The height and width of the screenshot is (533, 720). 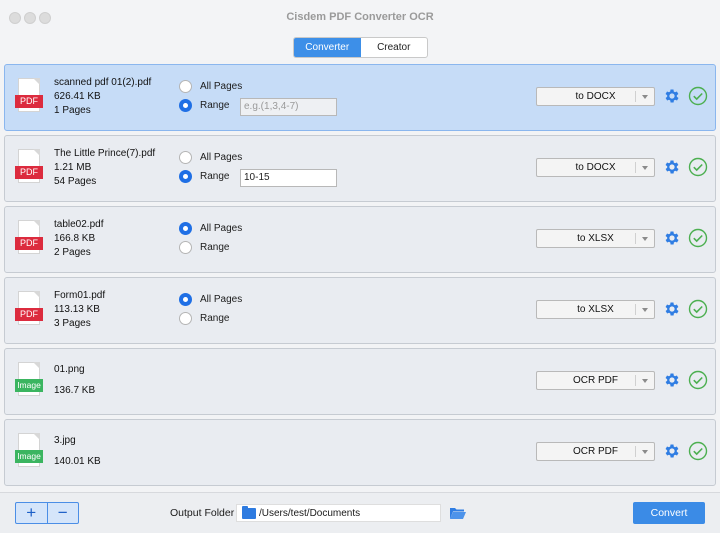 What do you see at coordinates (73, 167) in the screenshot?
I see `file-size: 1.21 MB` at bounding box center [73, 167].